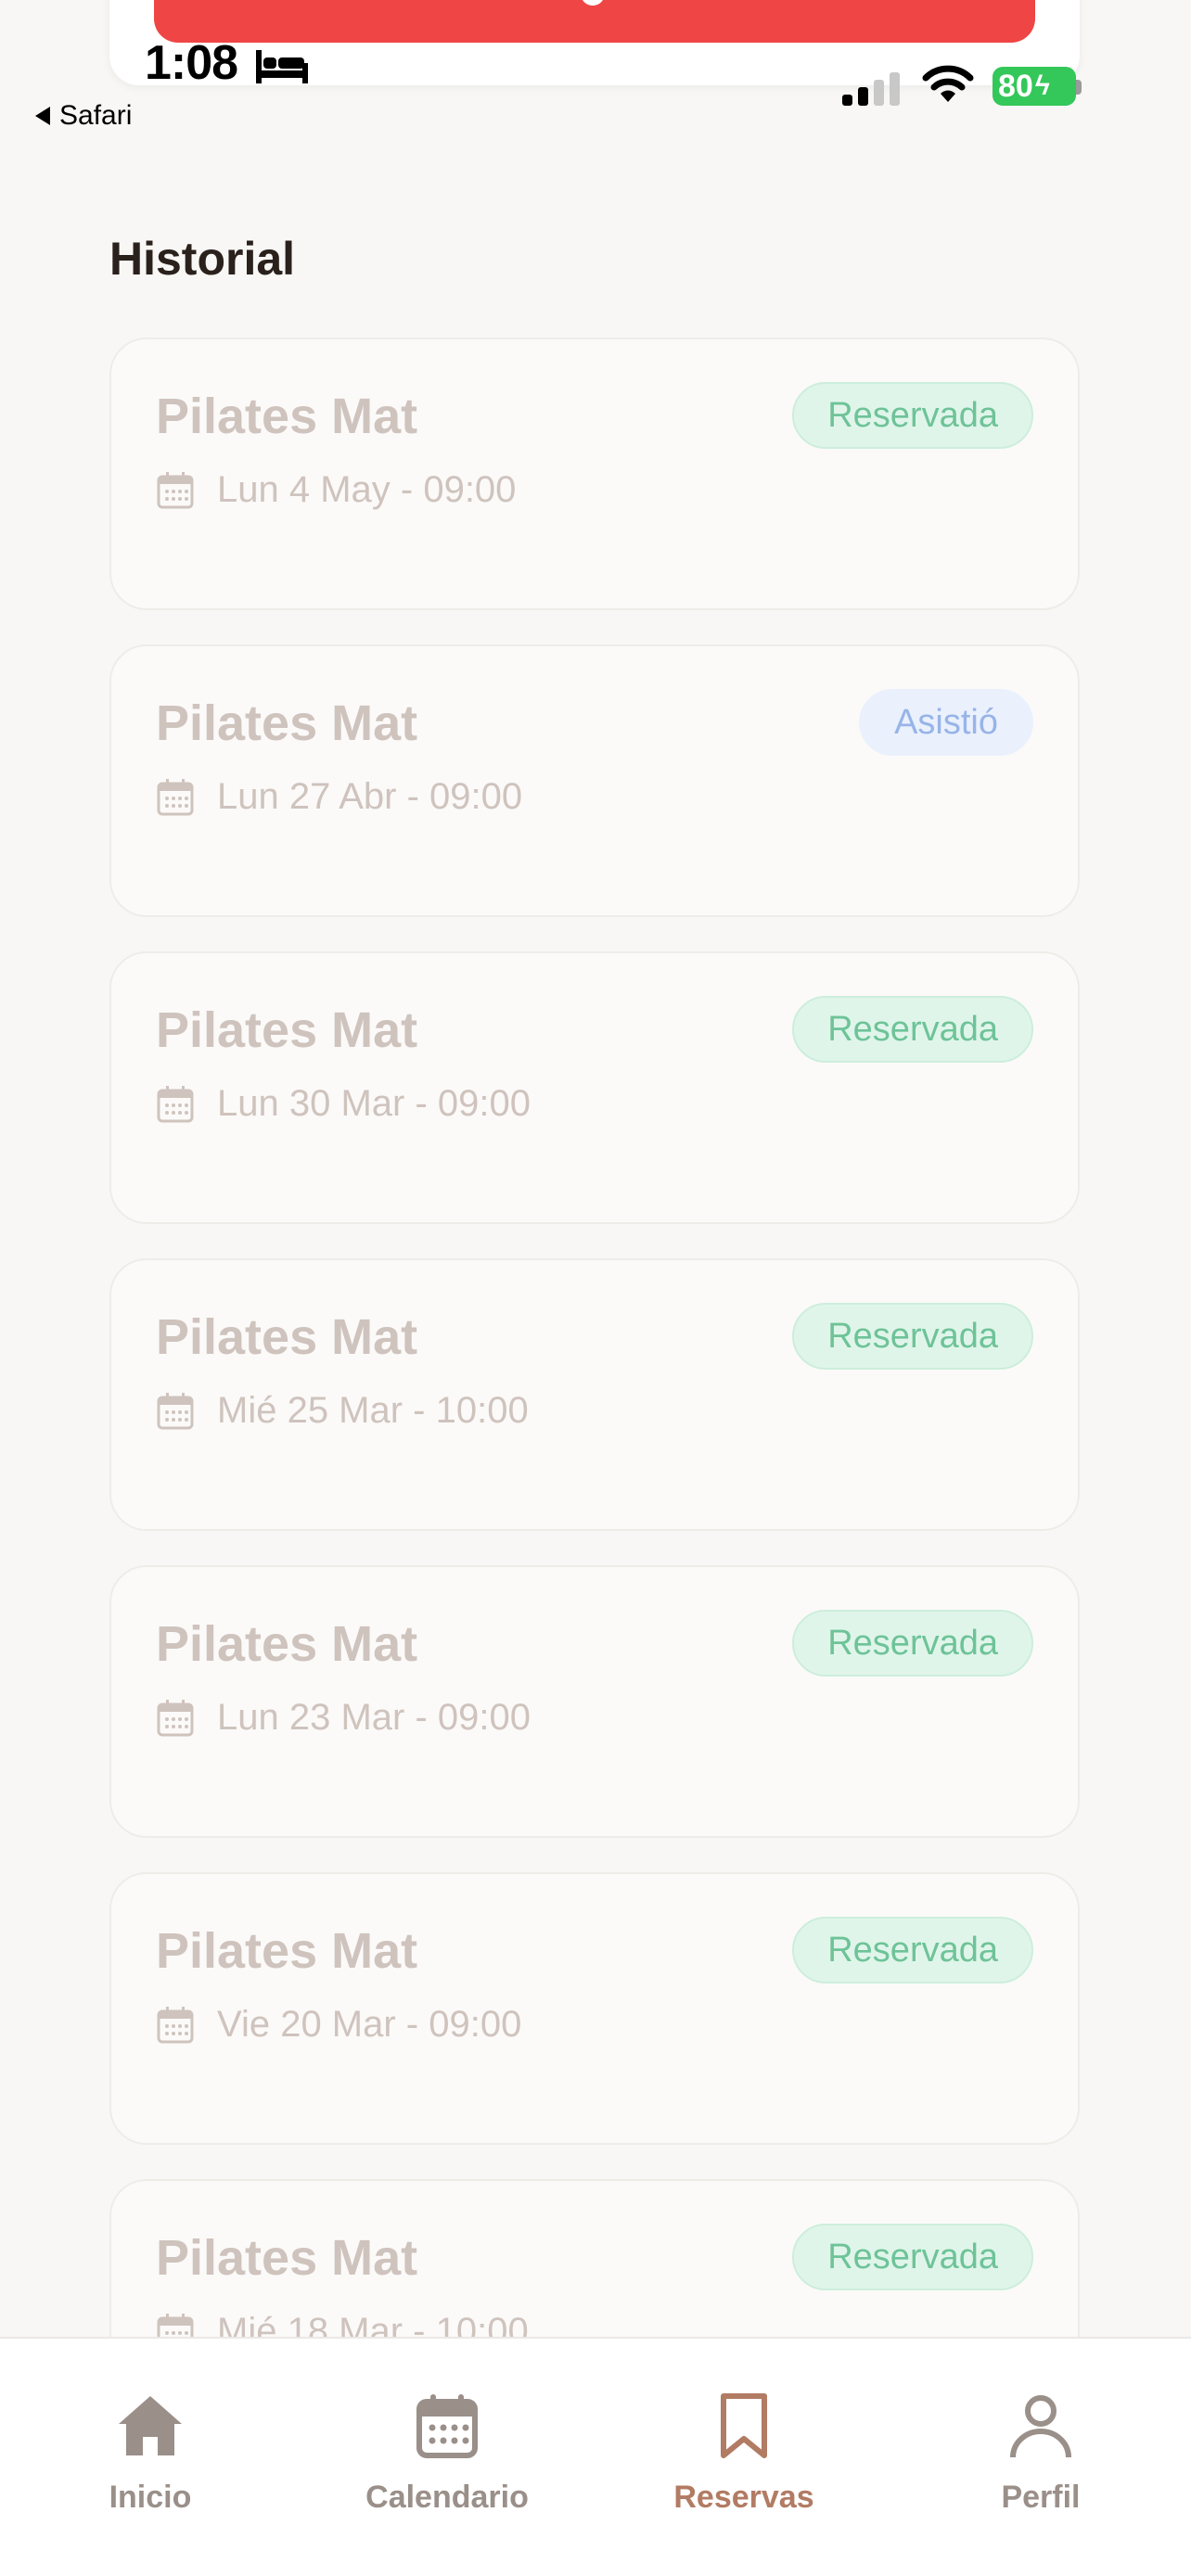 The width and height of the screenshot is (1191, 2576). I want to click on class-date: Lun 4 May - 09:00, so click(336, 490).